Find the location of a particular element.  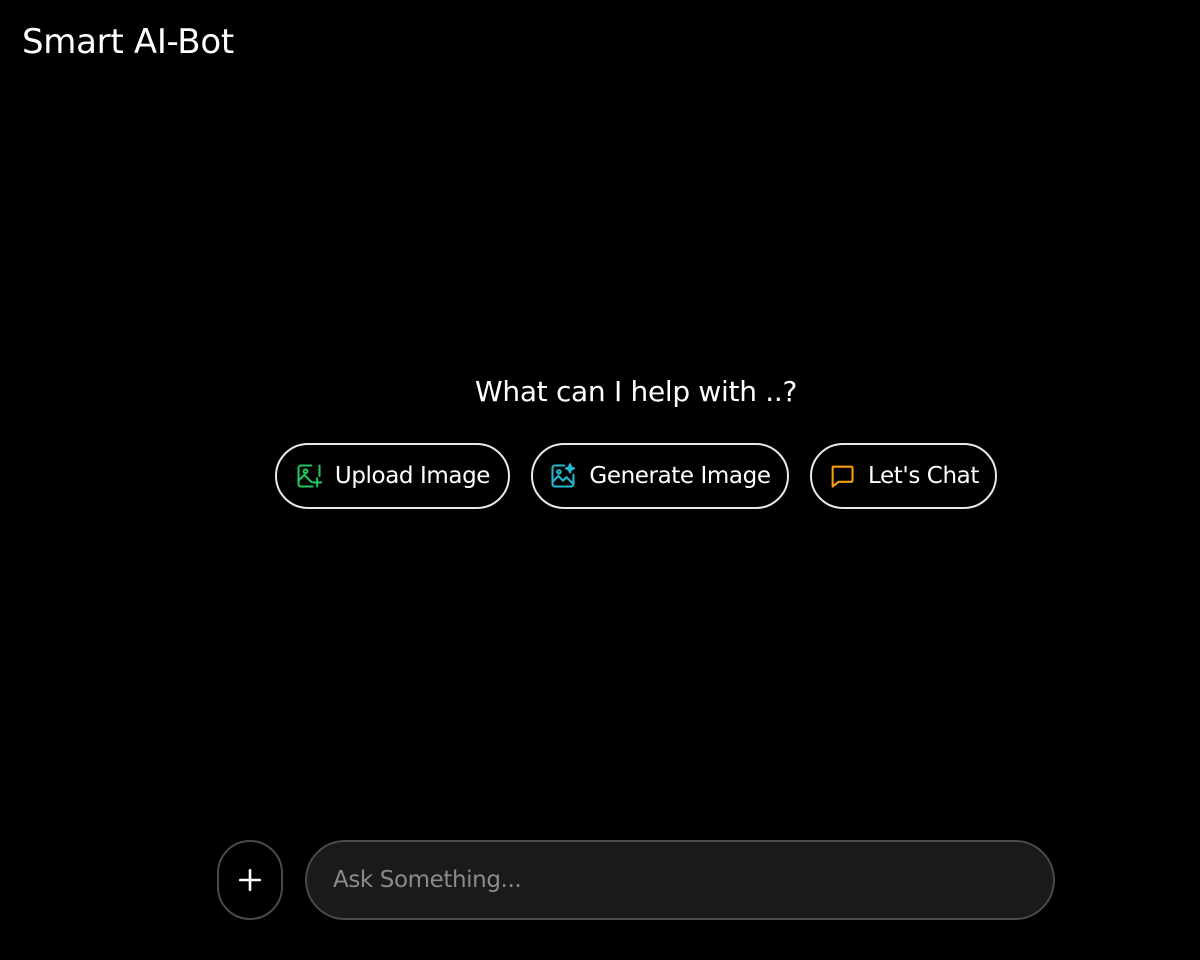

add-attachment-button is located at coordinates (250, 880).